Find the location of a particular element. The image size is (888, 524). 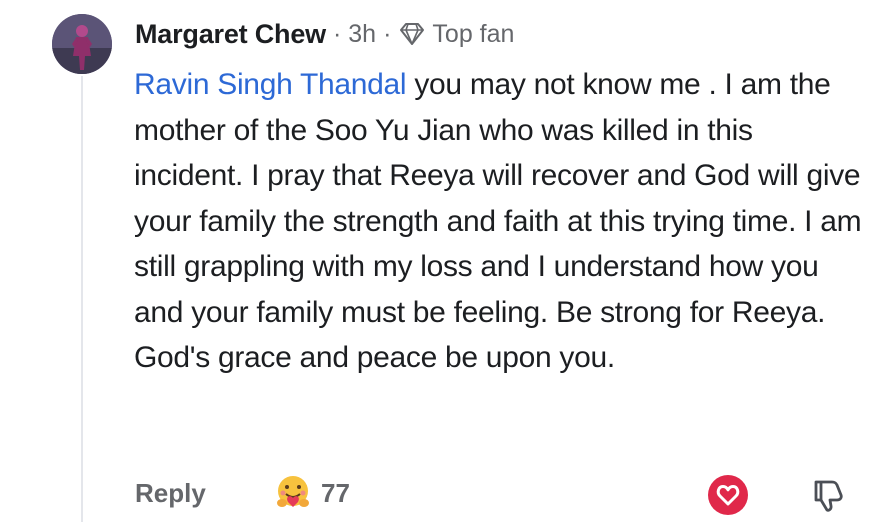

reaction-count: 77 is located at coordinates (335, 493).